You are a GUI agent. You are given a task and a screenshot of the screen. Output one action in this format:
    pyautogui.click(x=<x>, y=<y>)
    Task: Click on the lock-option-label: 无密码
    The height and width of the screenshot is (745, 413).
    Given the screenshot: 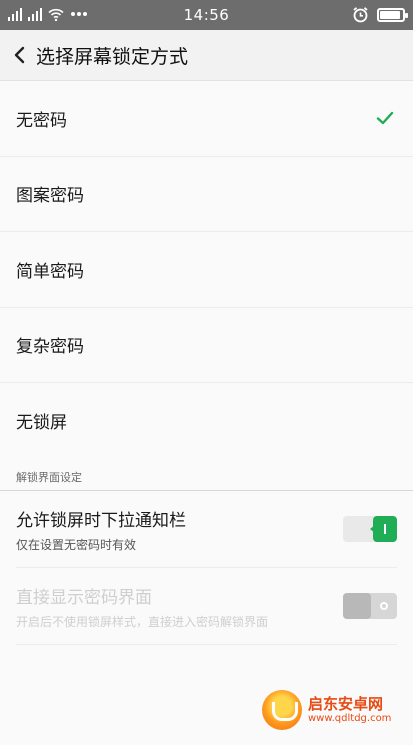 What is the action you would take?
    pyautogui.click(x=41, y=120)
    